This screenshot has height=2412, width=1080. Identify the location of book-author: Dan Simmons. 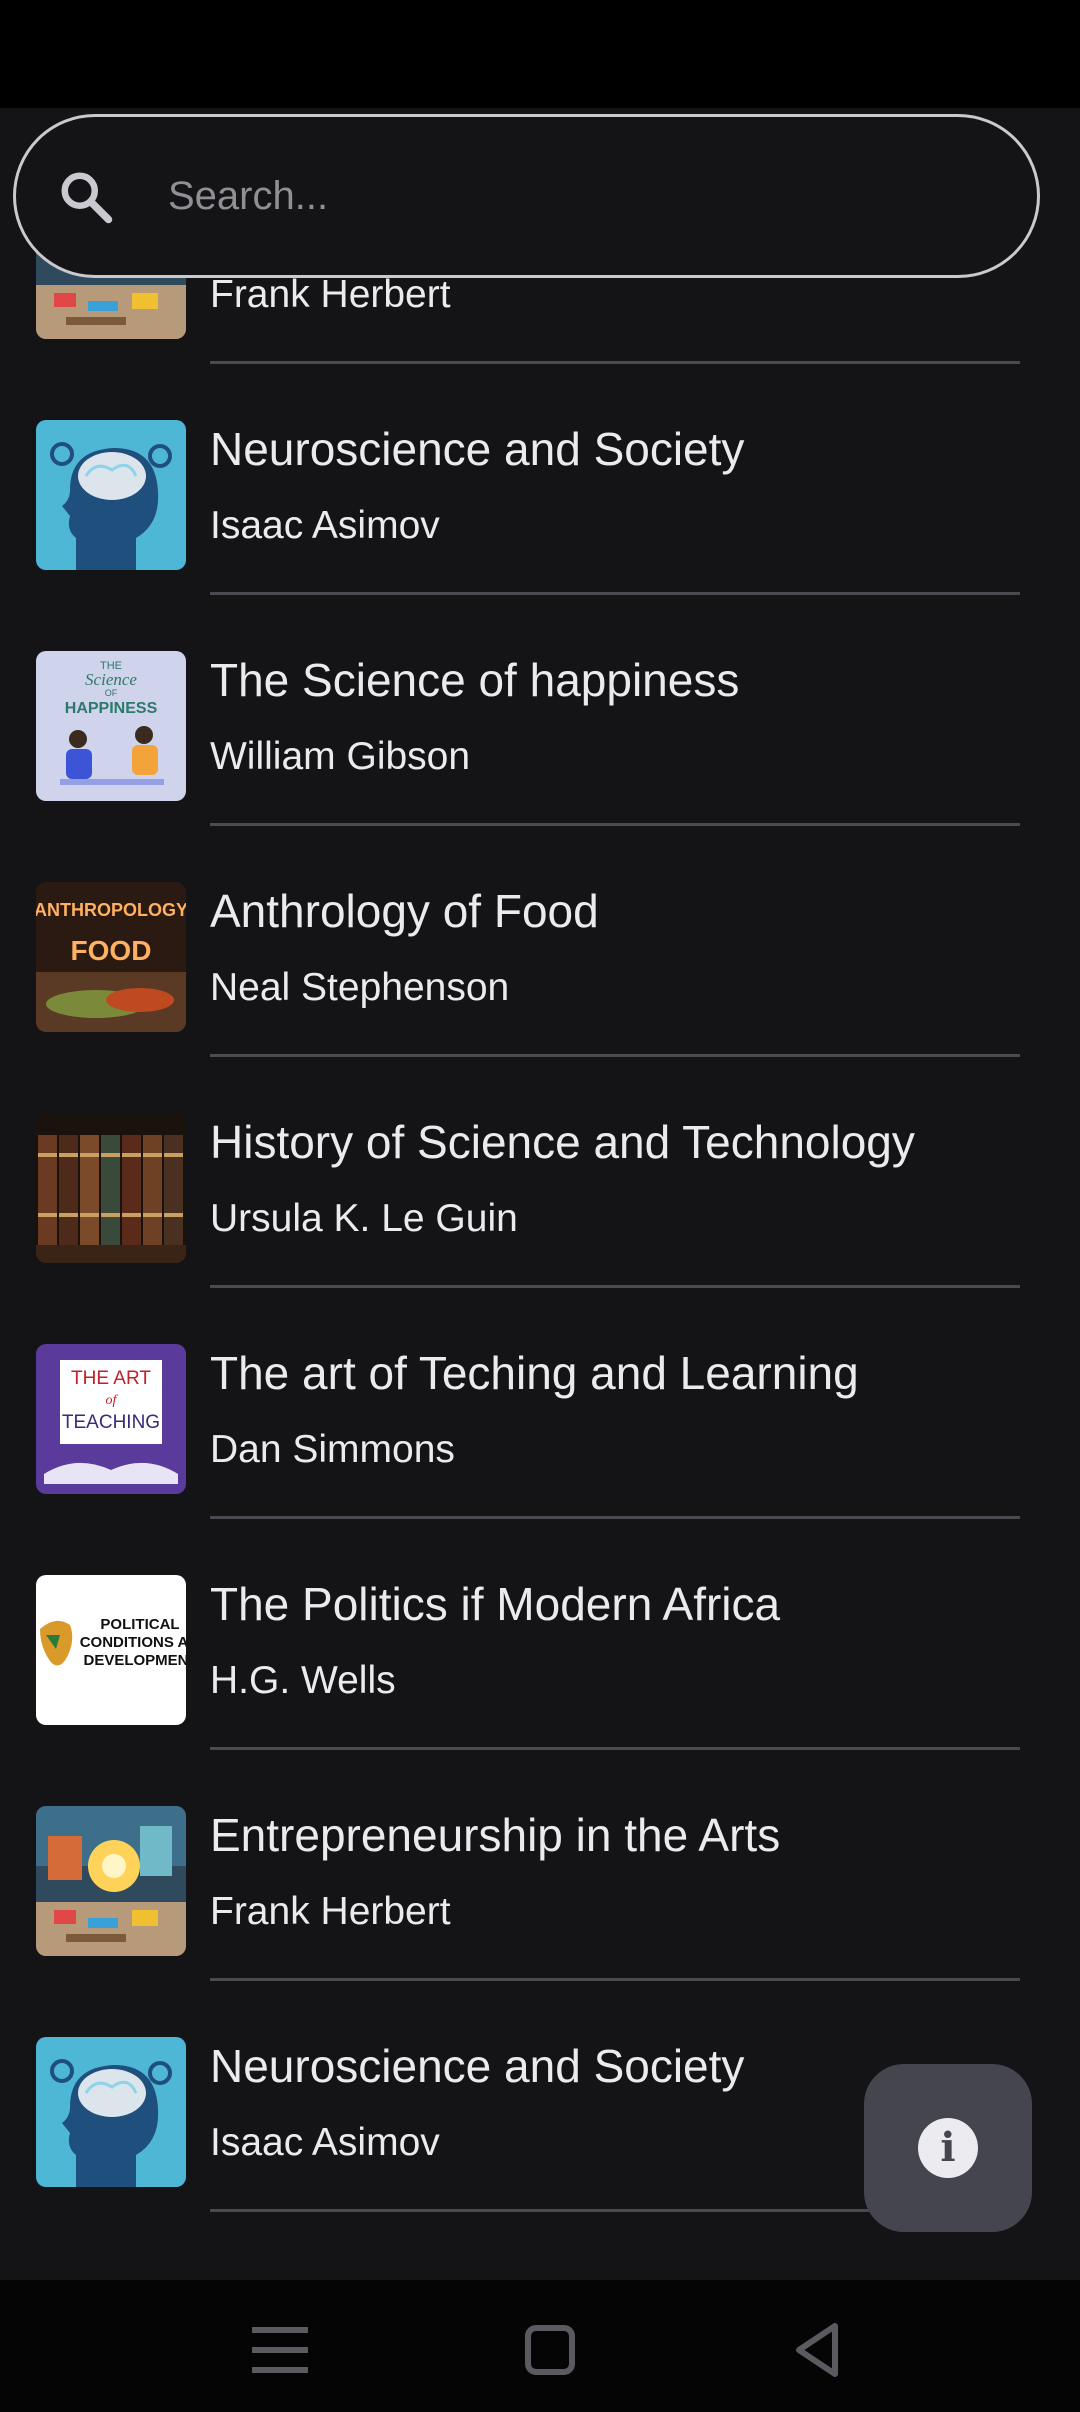
(332, 1449).